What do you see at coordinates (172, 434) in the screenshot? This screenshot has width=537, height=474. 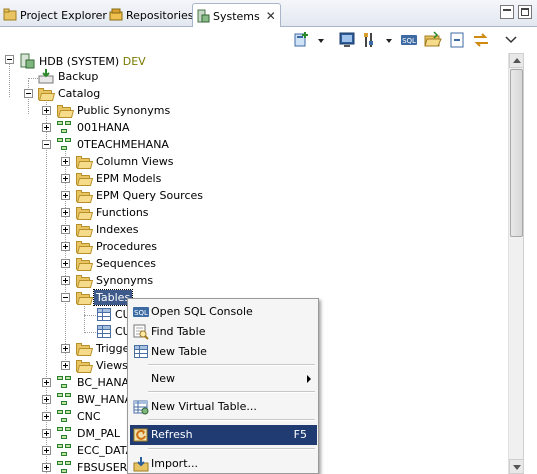 I see `menu-item-label: Refresh` at bounding box center [172, 434].